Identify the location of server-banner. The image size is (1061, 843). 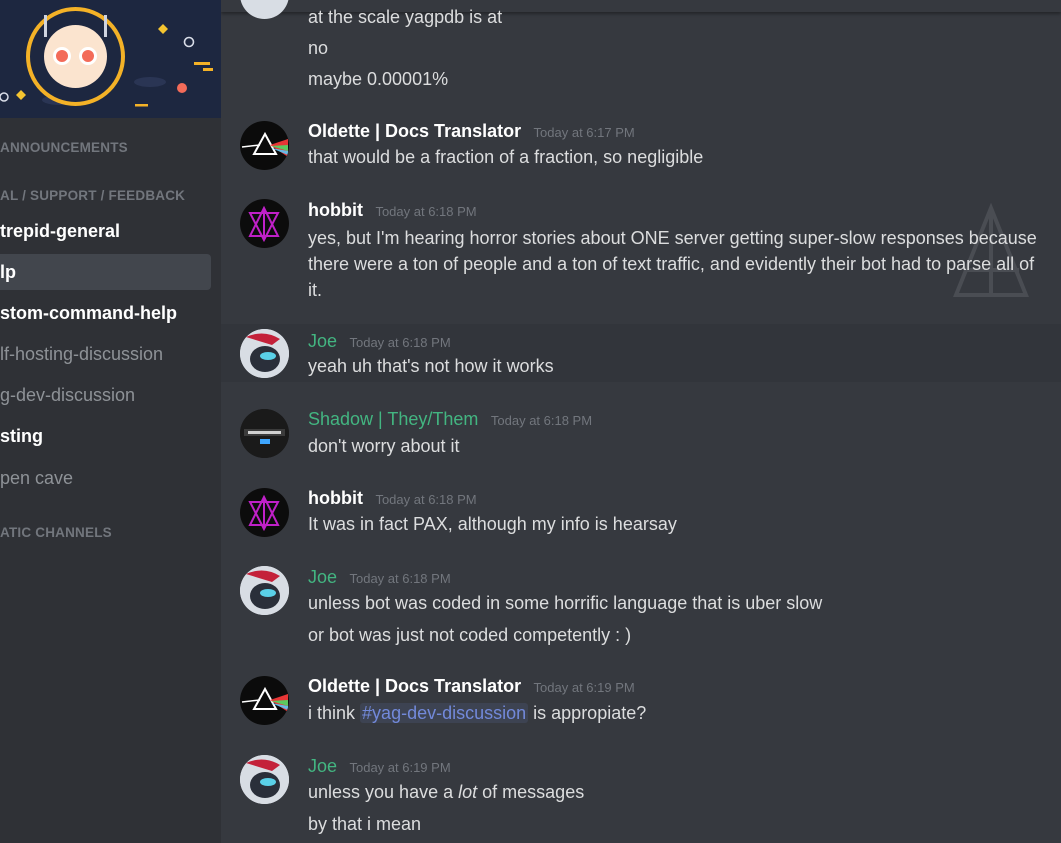
(110, 59).